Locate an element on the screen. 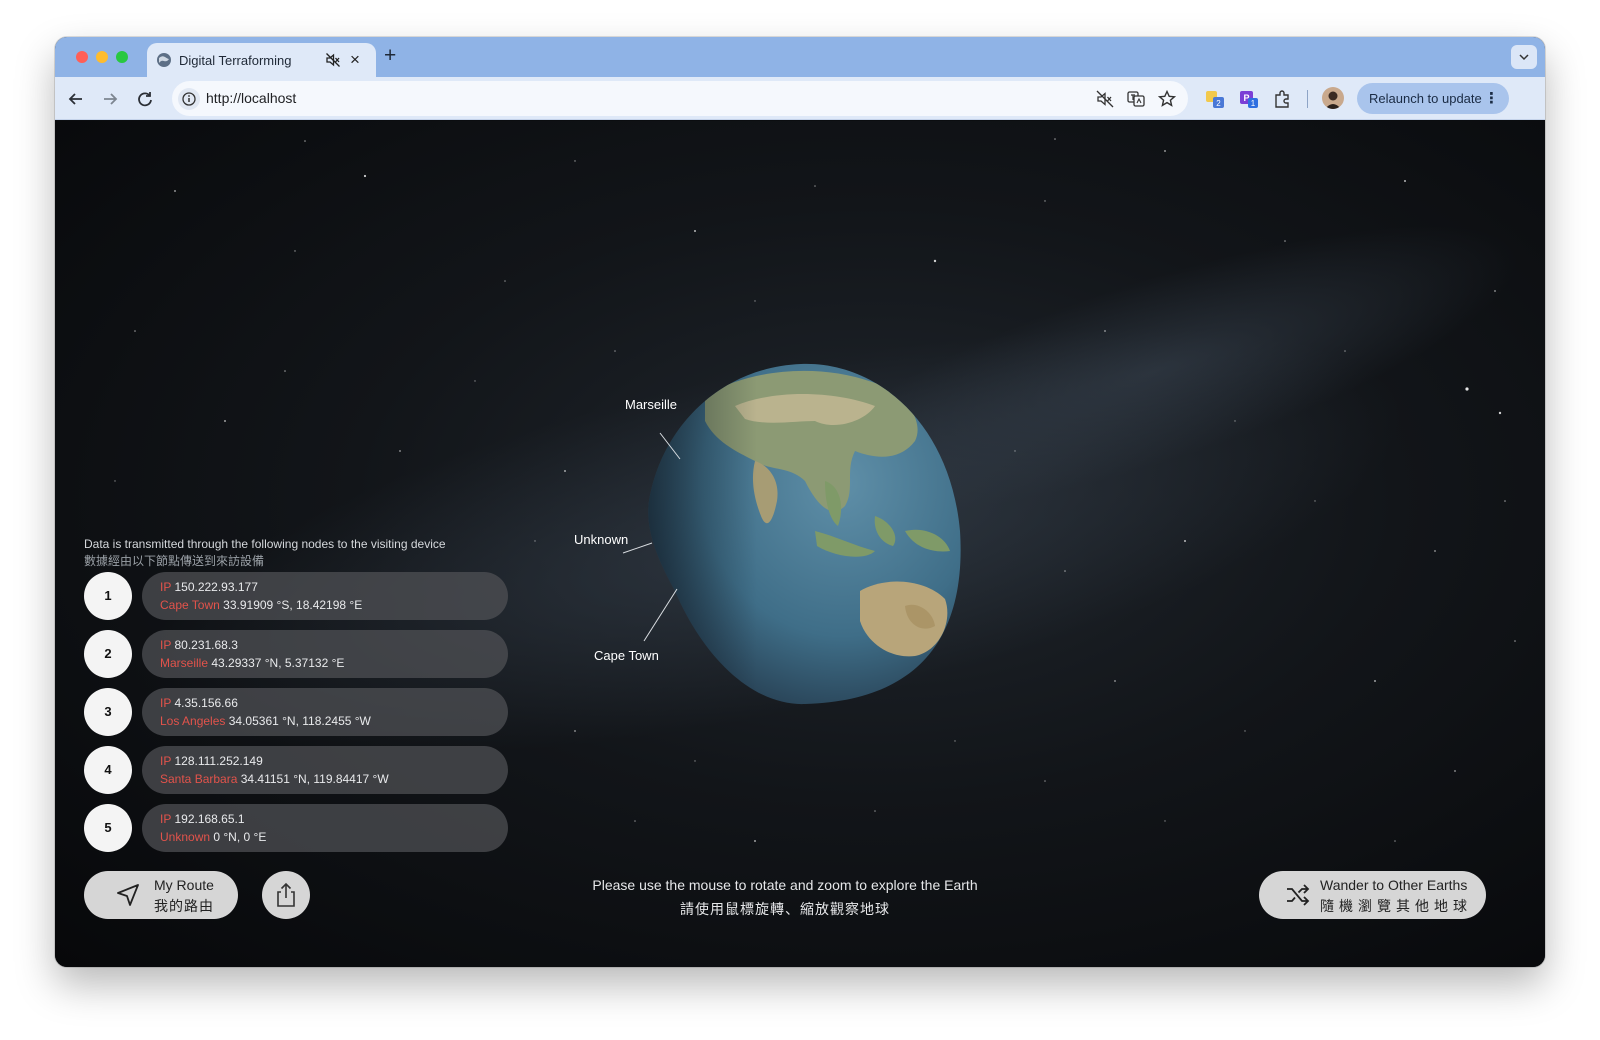 The width and height of the screenshot is (1600, 1040). muted-site-icon is located at coordinates (1105, 99).